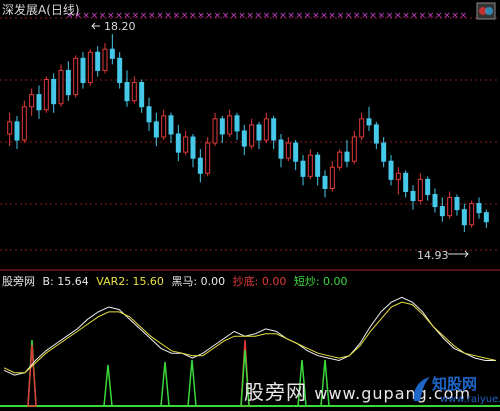 This screenshot has width=500, height=411. I want to click on high-arrow, so click(95, 26).